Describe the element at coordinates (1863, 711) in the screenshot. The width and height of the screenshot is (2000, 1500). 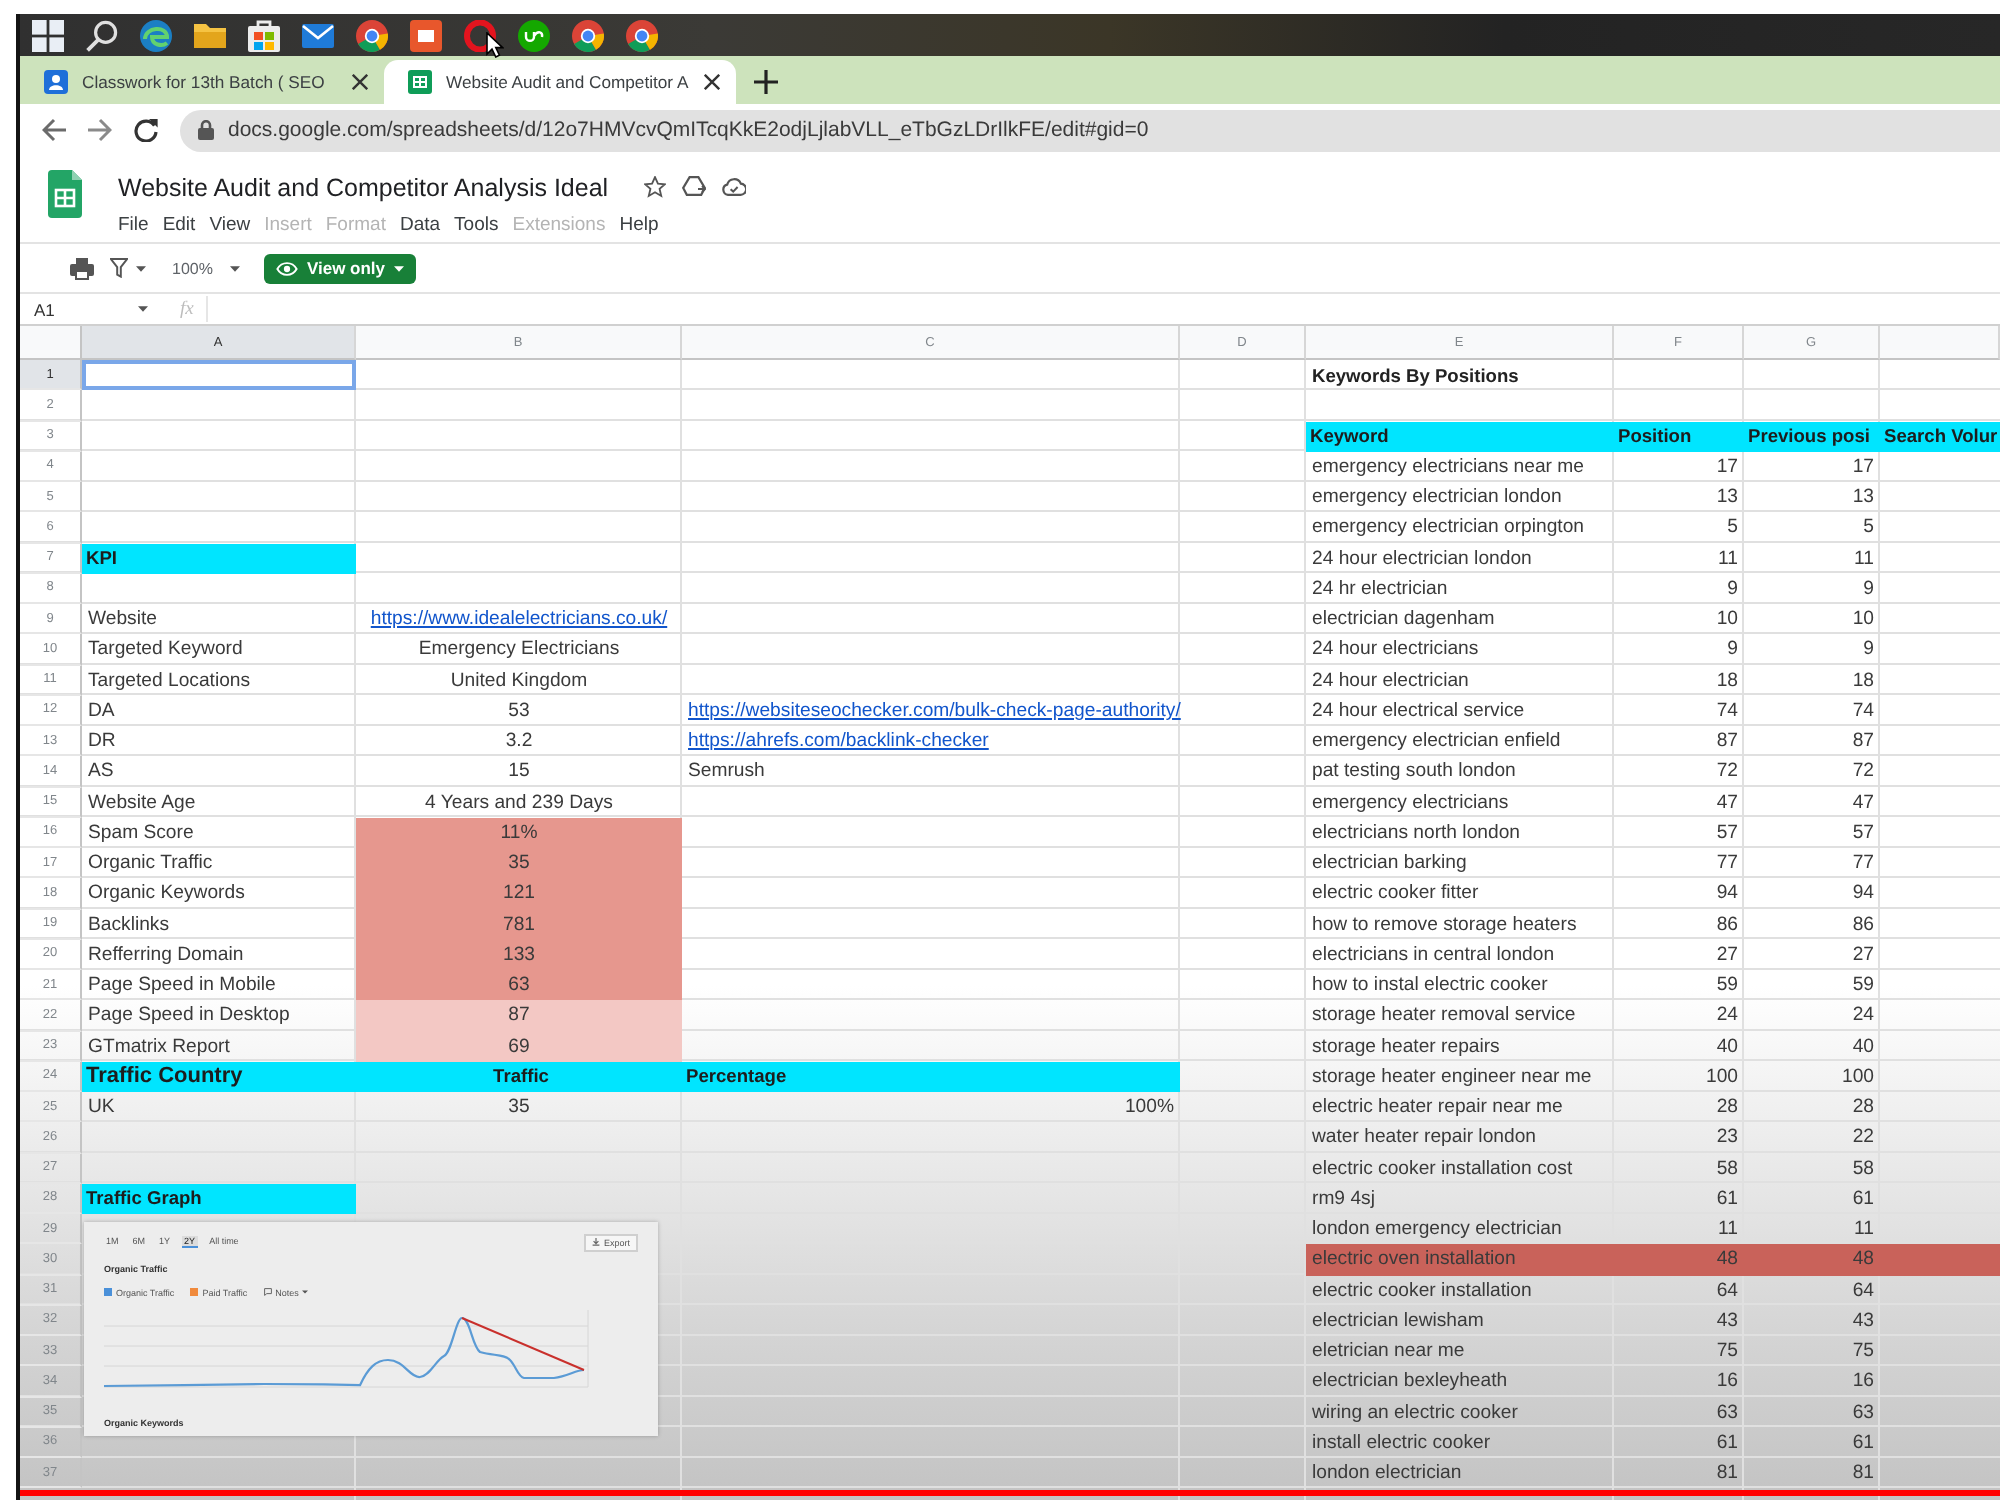
I see `table-cell-text: 74` at that location.